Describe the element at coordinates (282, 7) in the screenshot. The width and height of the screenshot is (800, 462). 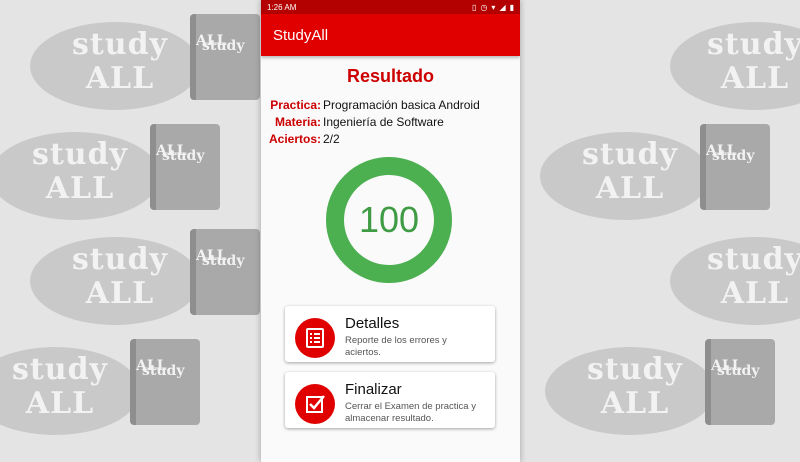
I see `status-time: 1:26 AM` at that location.